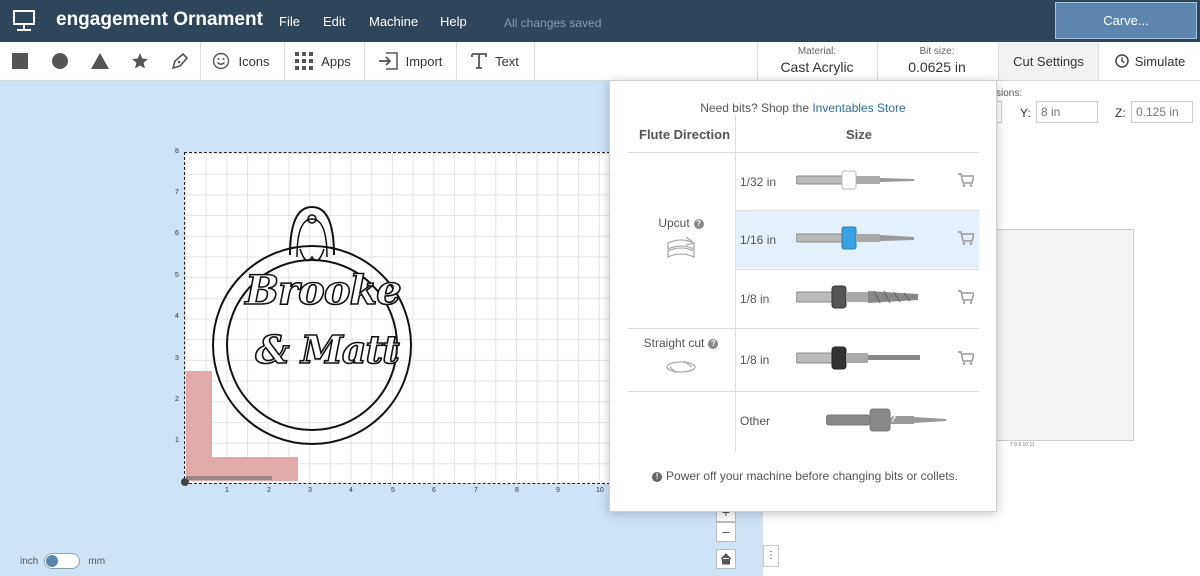 The width and height of the screenshot is (1200, 576). I want to click on smiley-icon, so click(221, 61).